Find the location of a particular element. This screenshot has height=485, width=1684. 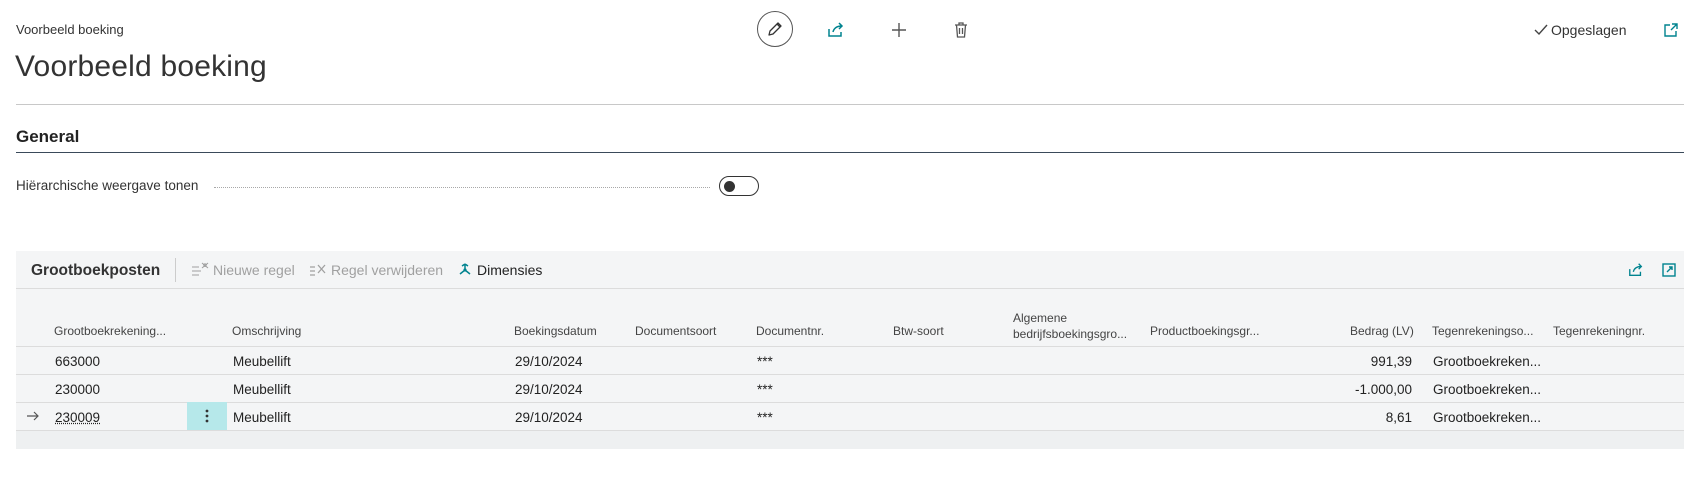

dimensions-icon is located at coordinates (465, 270).